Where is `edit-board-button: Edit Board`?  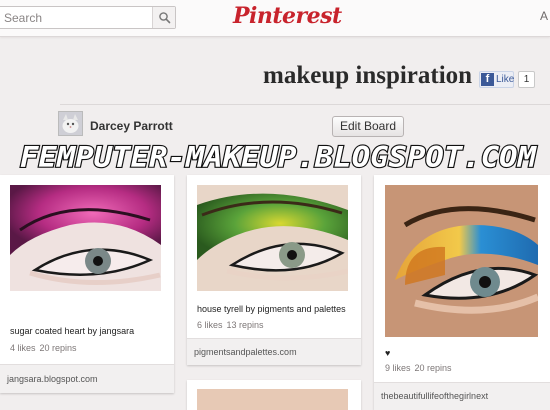
edit-board-button: Edit Board is located at coordinates (368, 126).